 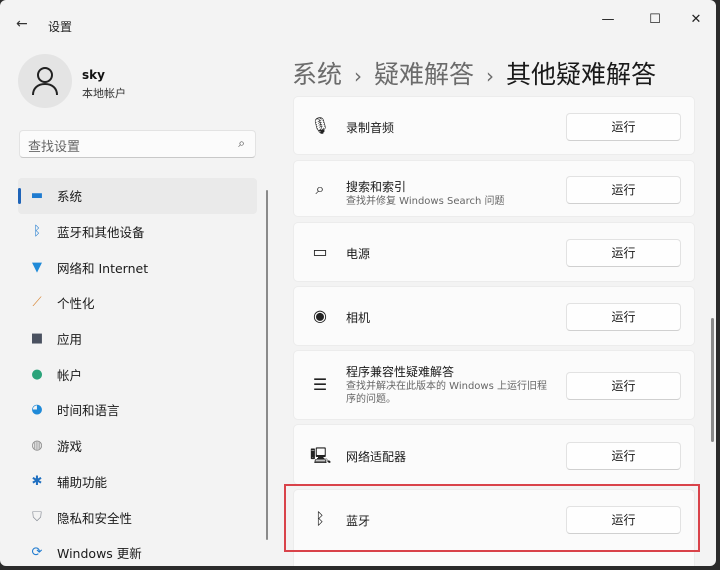 What do you see at coordinates (70, 447) in the screenshot?
I see `sidebar-item-label: 游戏` at bounding box center [70, 447].